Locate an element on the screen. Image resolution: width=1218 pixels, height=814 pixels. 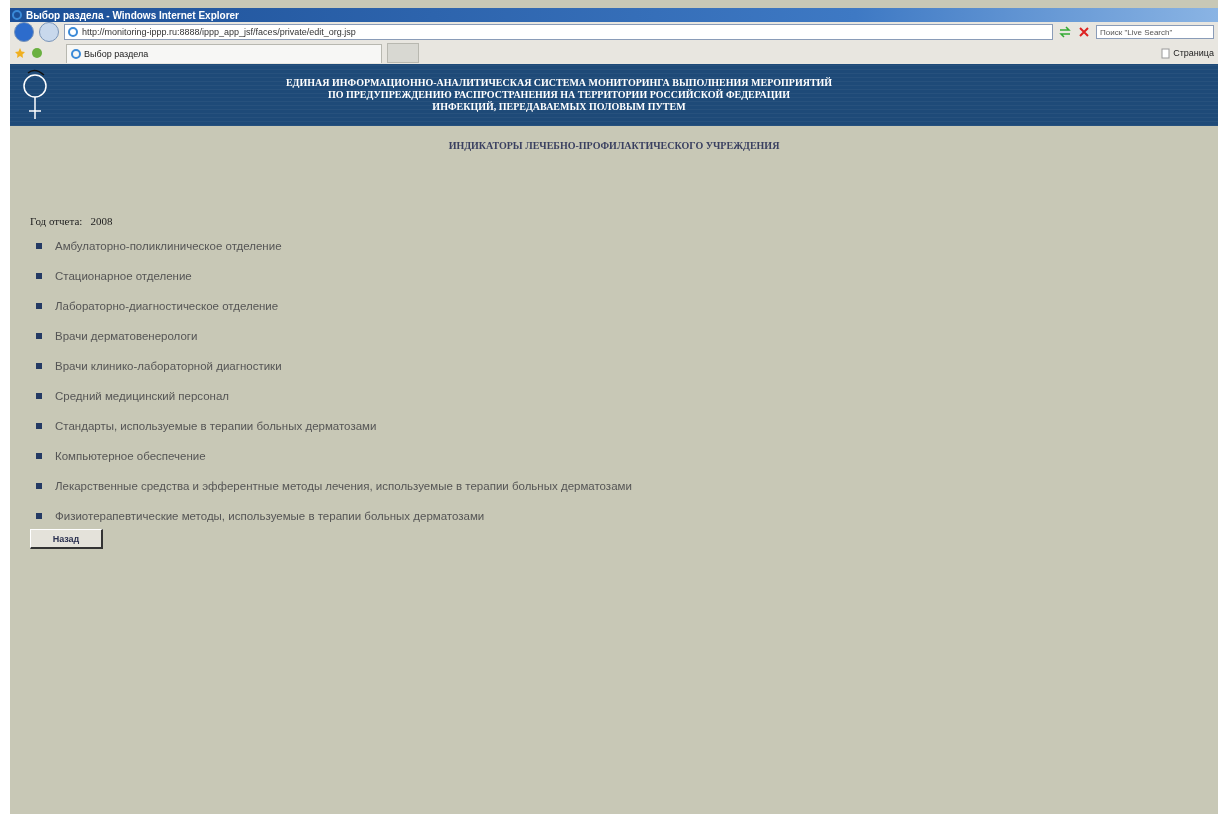
back-button: Назад is located at coordinates (66, 539).